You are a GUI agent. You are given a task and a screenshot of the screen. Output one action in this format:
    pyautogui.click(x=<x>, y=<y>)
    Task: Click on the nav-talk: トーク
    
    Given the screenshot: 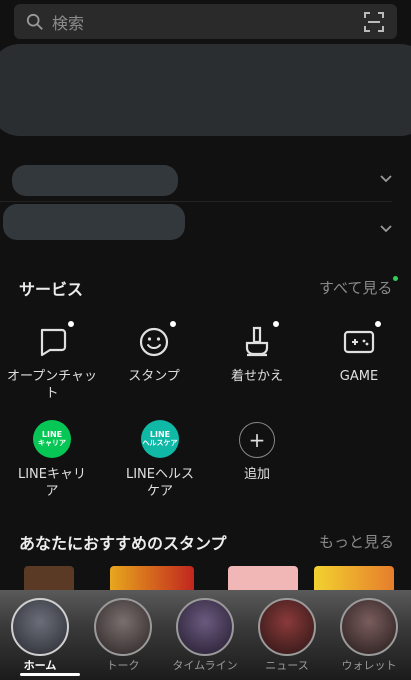 What is the action you would take?
    pyautogui.click(x=123, y=635)
    